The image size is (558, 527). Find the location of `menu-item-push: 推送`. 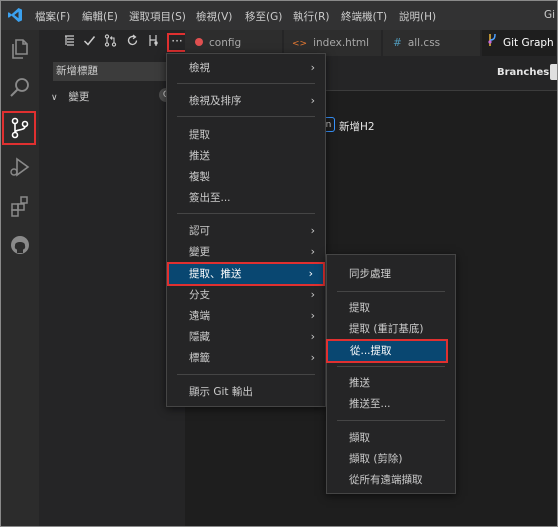

menu-item-push: 推送 is located at coordinates (246, 156).